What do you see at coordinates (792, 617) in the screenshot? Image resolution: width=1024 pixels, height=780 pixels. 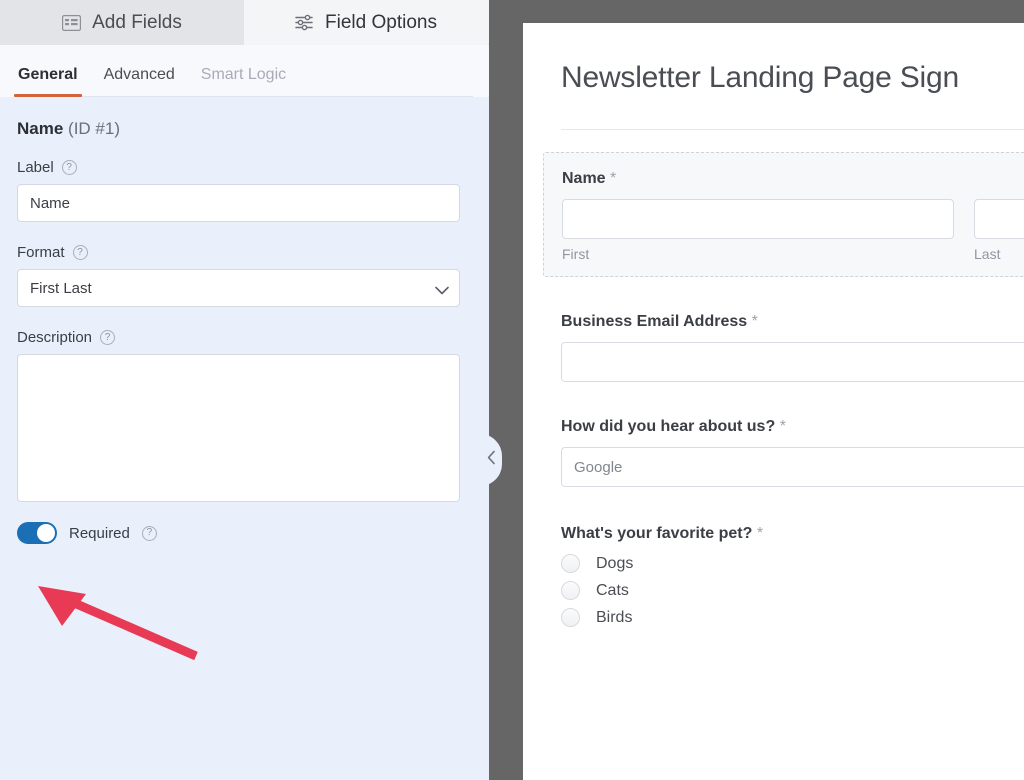 I see `radio-option-birds: Birds` at bounding box center [792, 617].